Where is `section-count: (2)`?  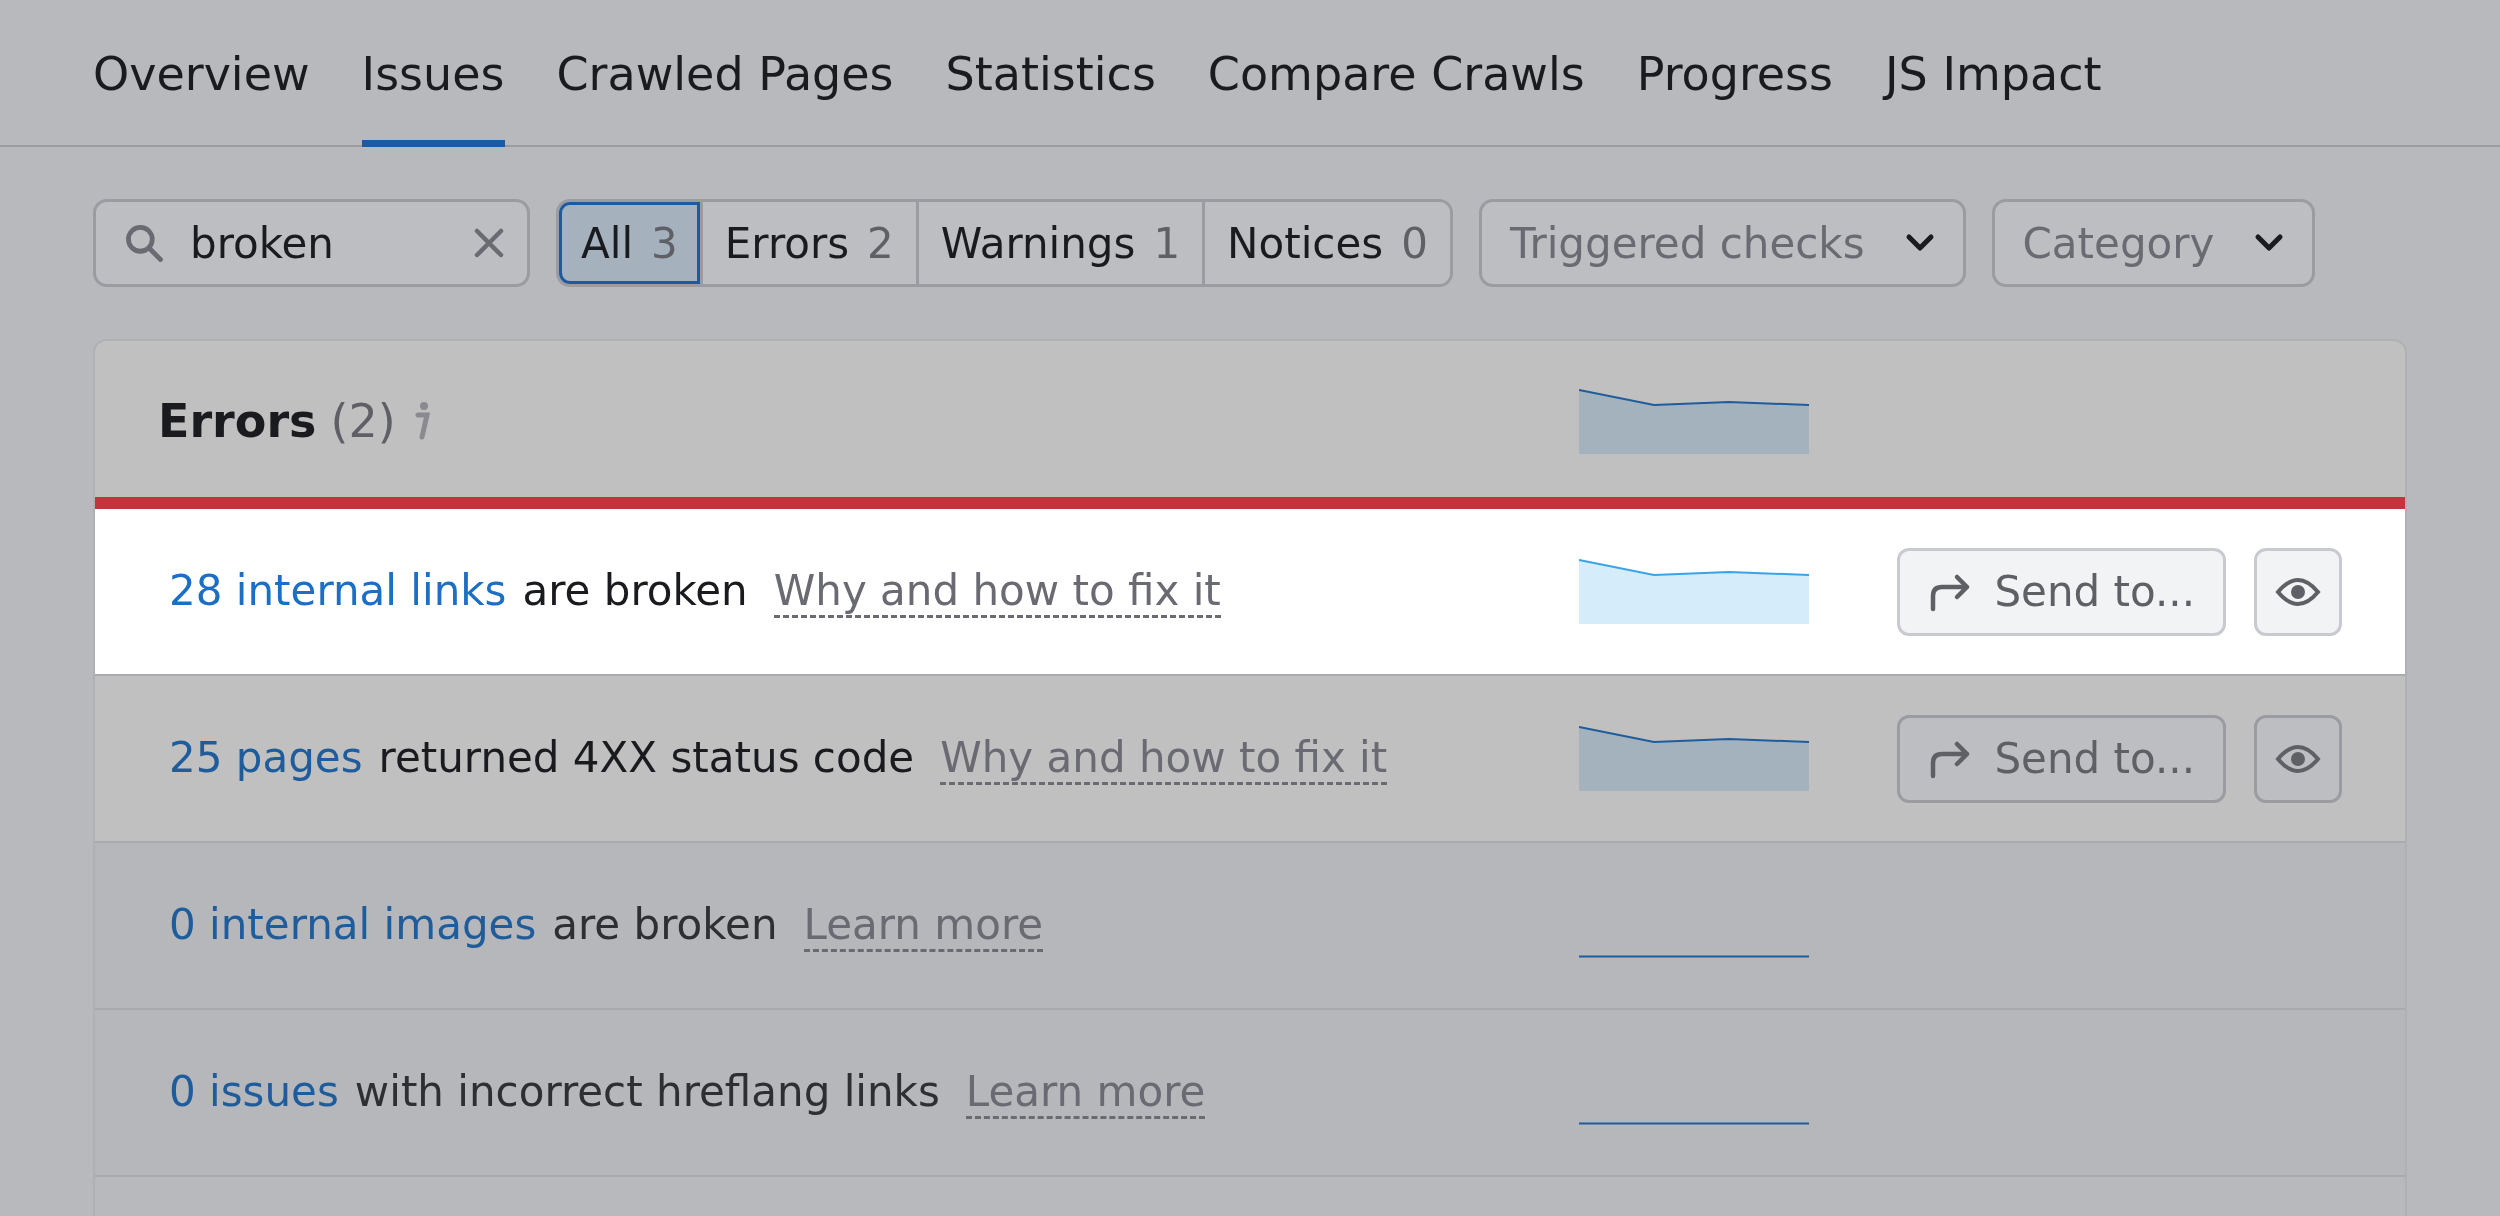 section-count: (2) is located at coordinates (363, 421).